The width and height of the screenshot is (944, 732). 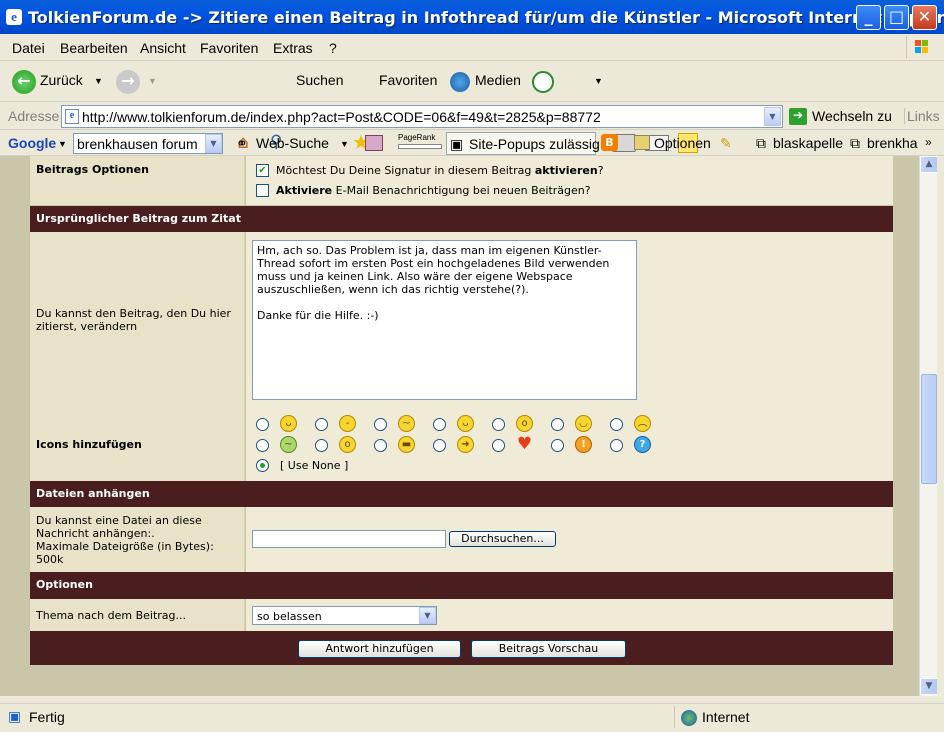 What do you see at coordinates (929, 686) in the screenshot?
I see `scroll-down-icon: ▼` at bounding box center [929, 686].